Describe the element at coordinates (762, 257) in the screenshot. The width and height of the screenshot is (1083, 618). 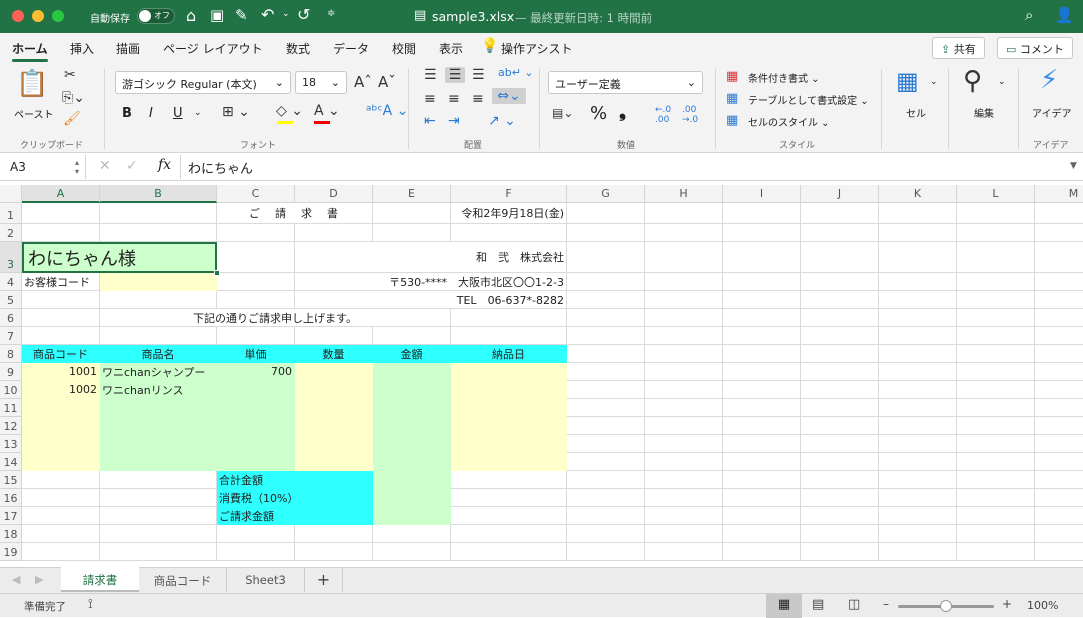
I see `cell-I3` at that location.